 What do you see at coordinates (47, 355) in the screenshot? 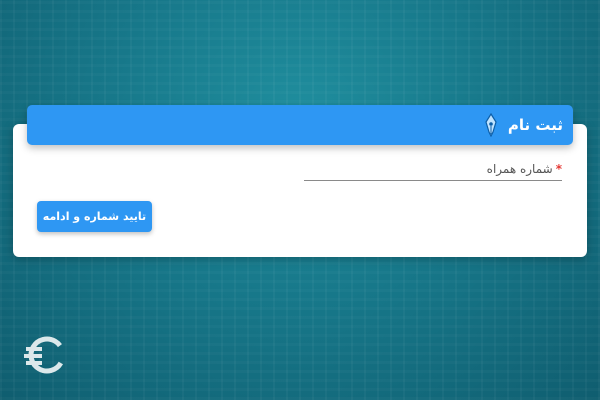
I see `sputnik-logo-icon` at bounding box center [47, 355].